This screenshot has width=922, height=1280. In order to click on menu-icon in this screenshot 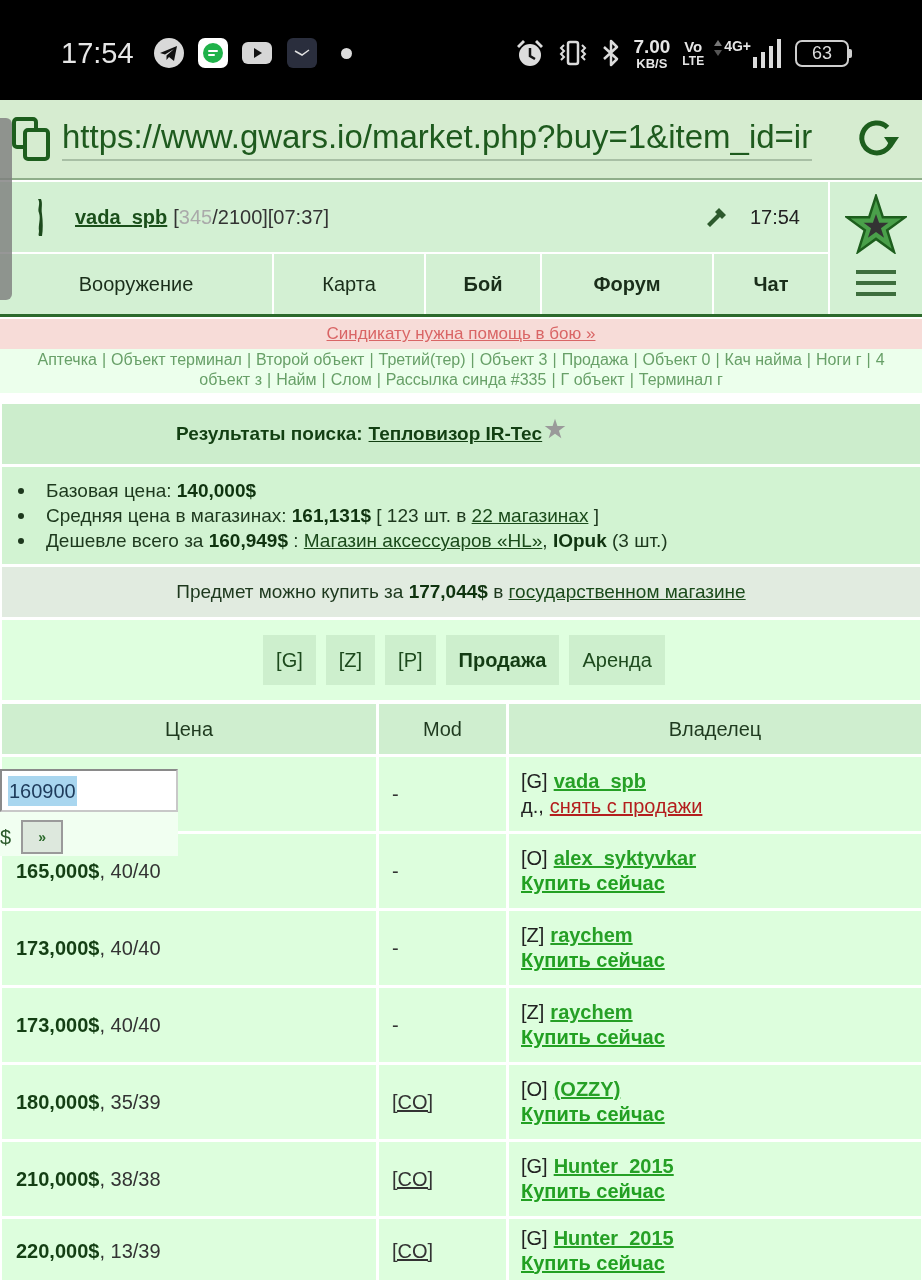, I will do `click(876, 283)`.